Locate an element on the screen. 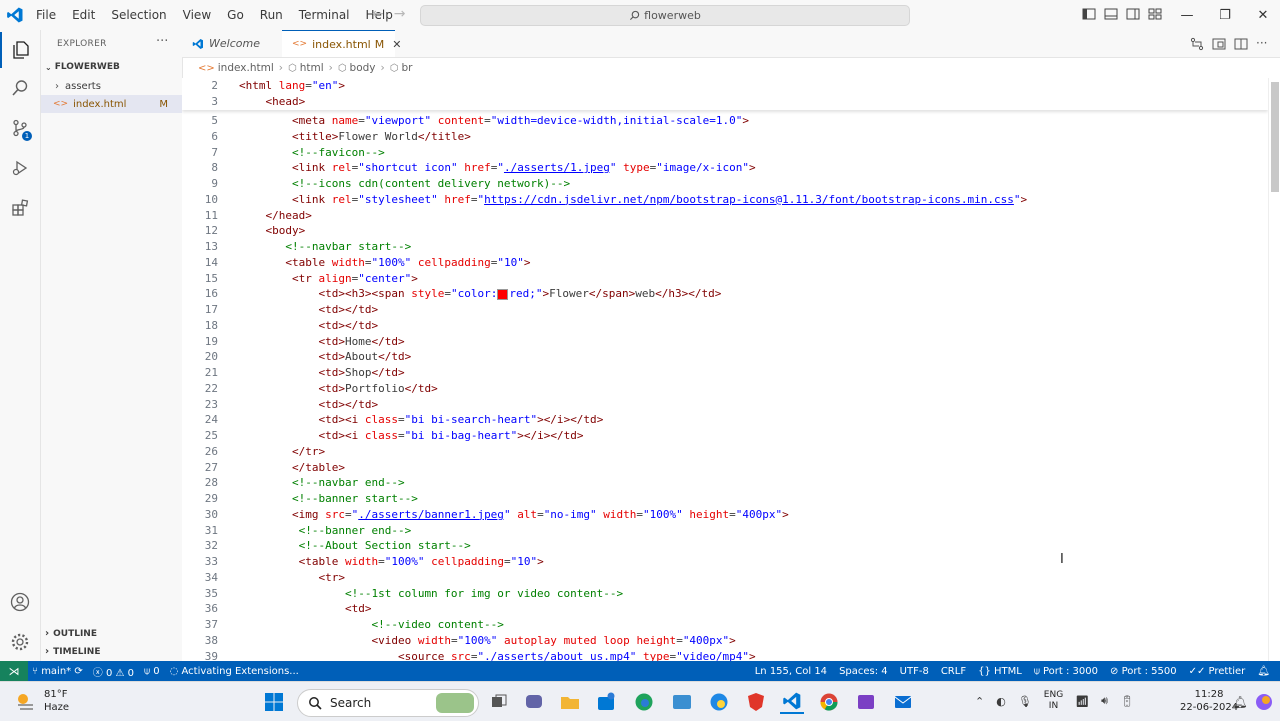  forward-arrow-icon: → is located at coordinates (400, 14).